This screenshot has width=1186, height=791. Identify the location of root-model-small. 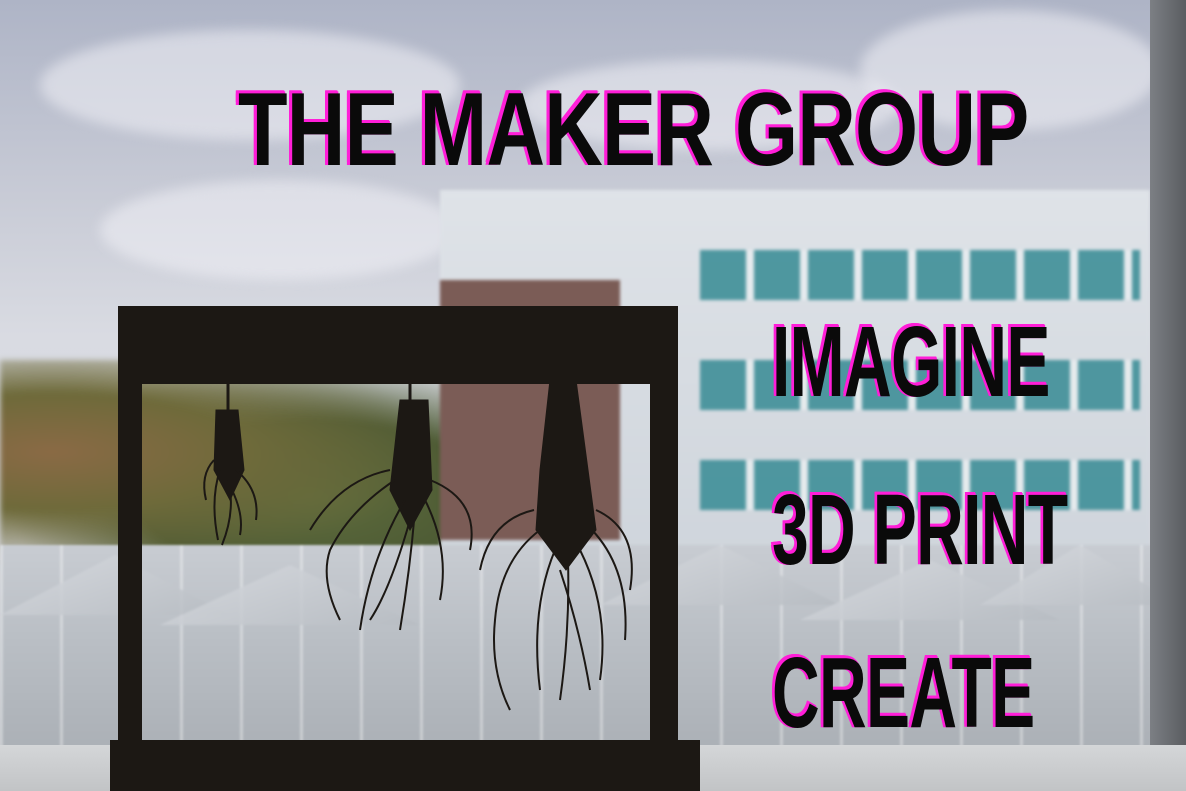
(230, 477).